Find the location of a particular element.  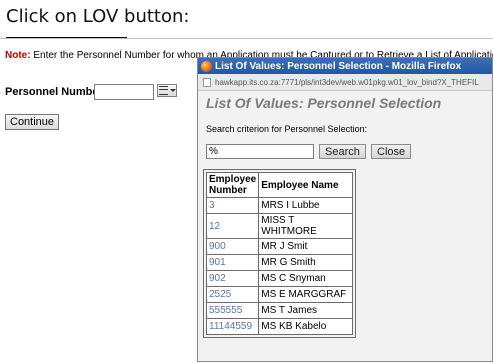

close-button: Close is located at coordinates (391, 151).